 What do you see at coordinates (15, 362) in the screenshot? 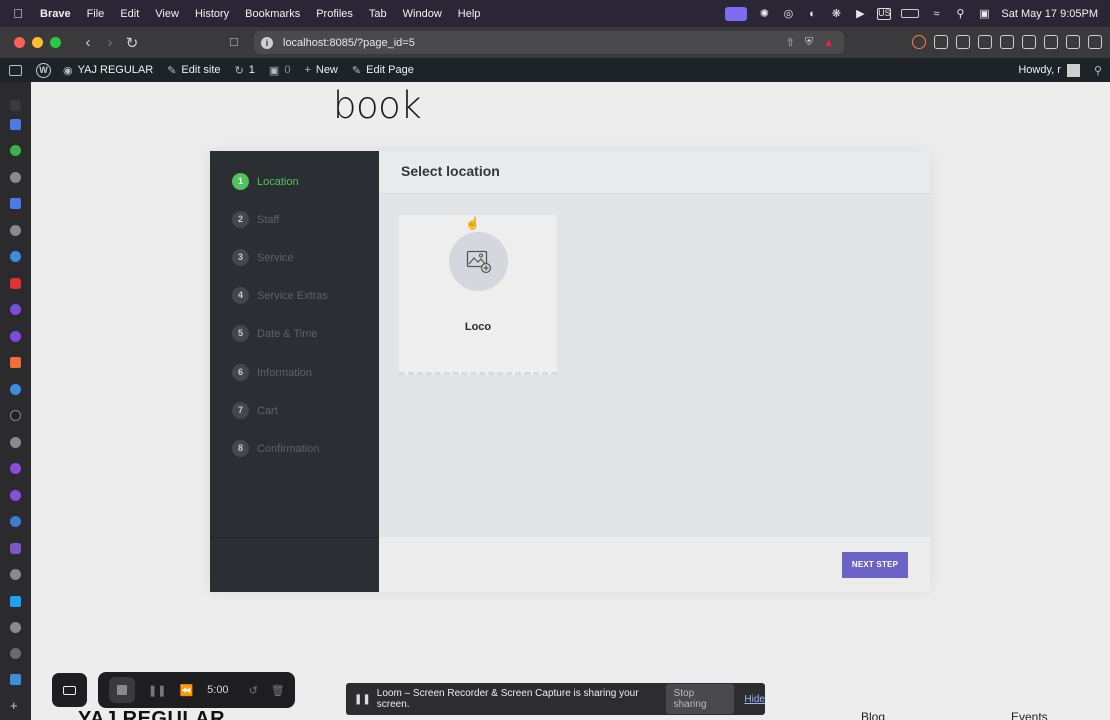
I see `figma-icon` at bounding box center [15, 362].